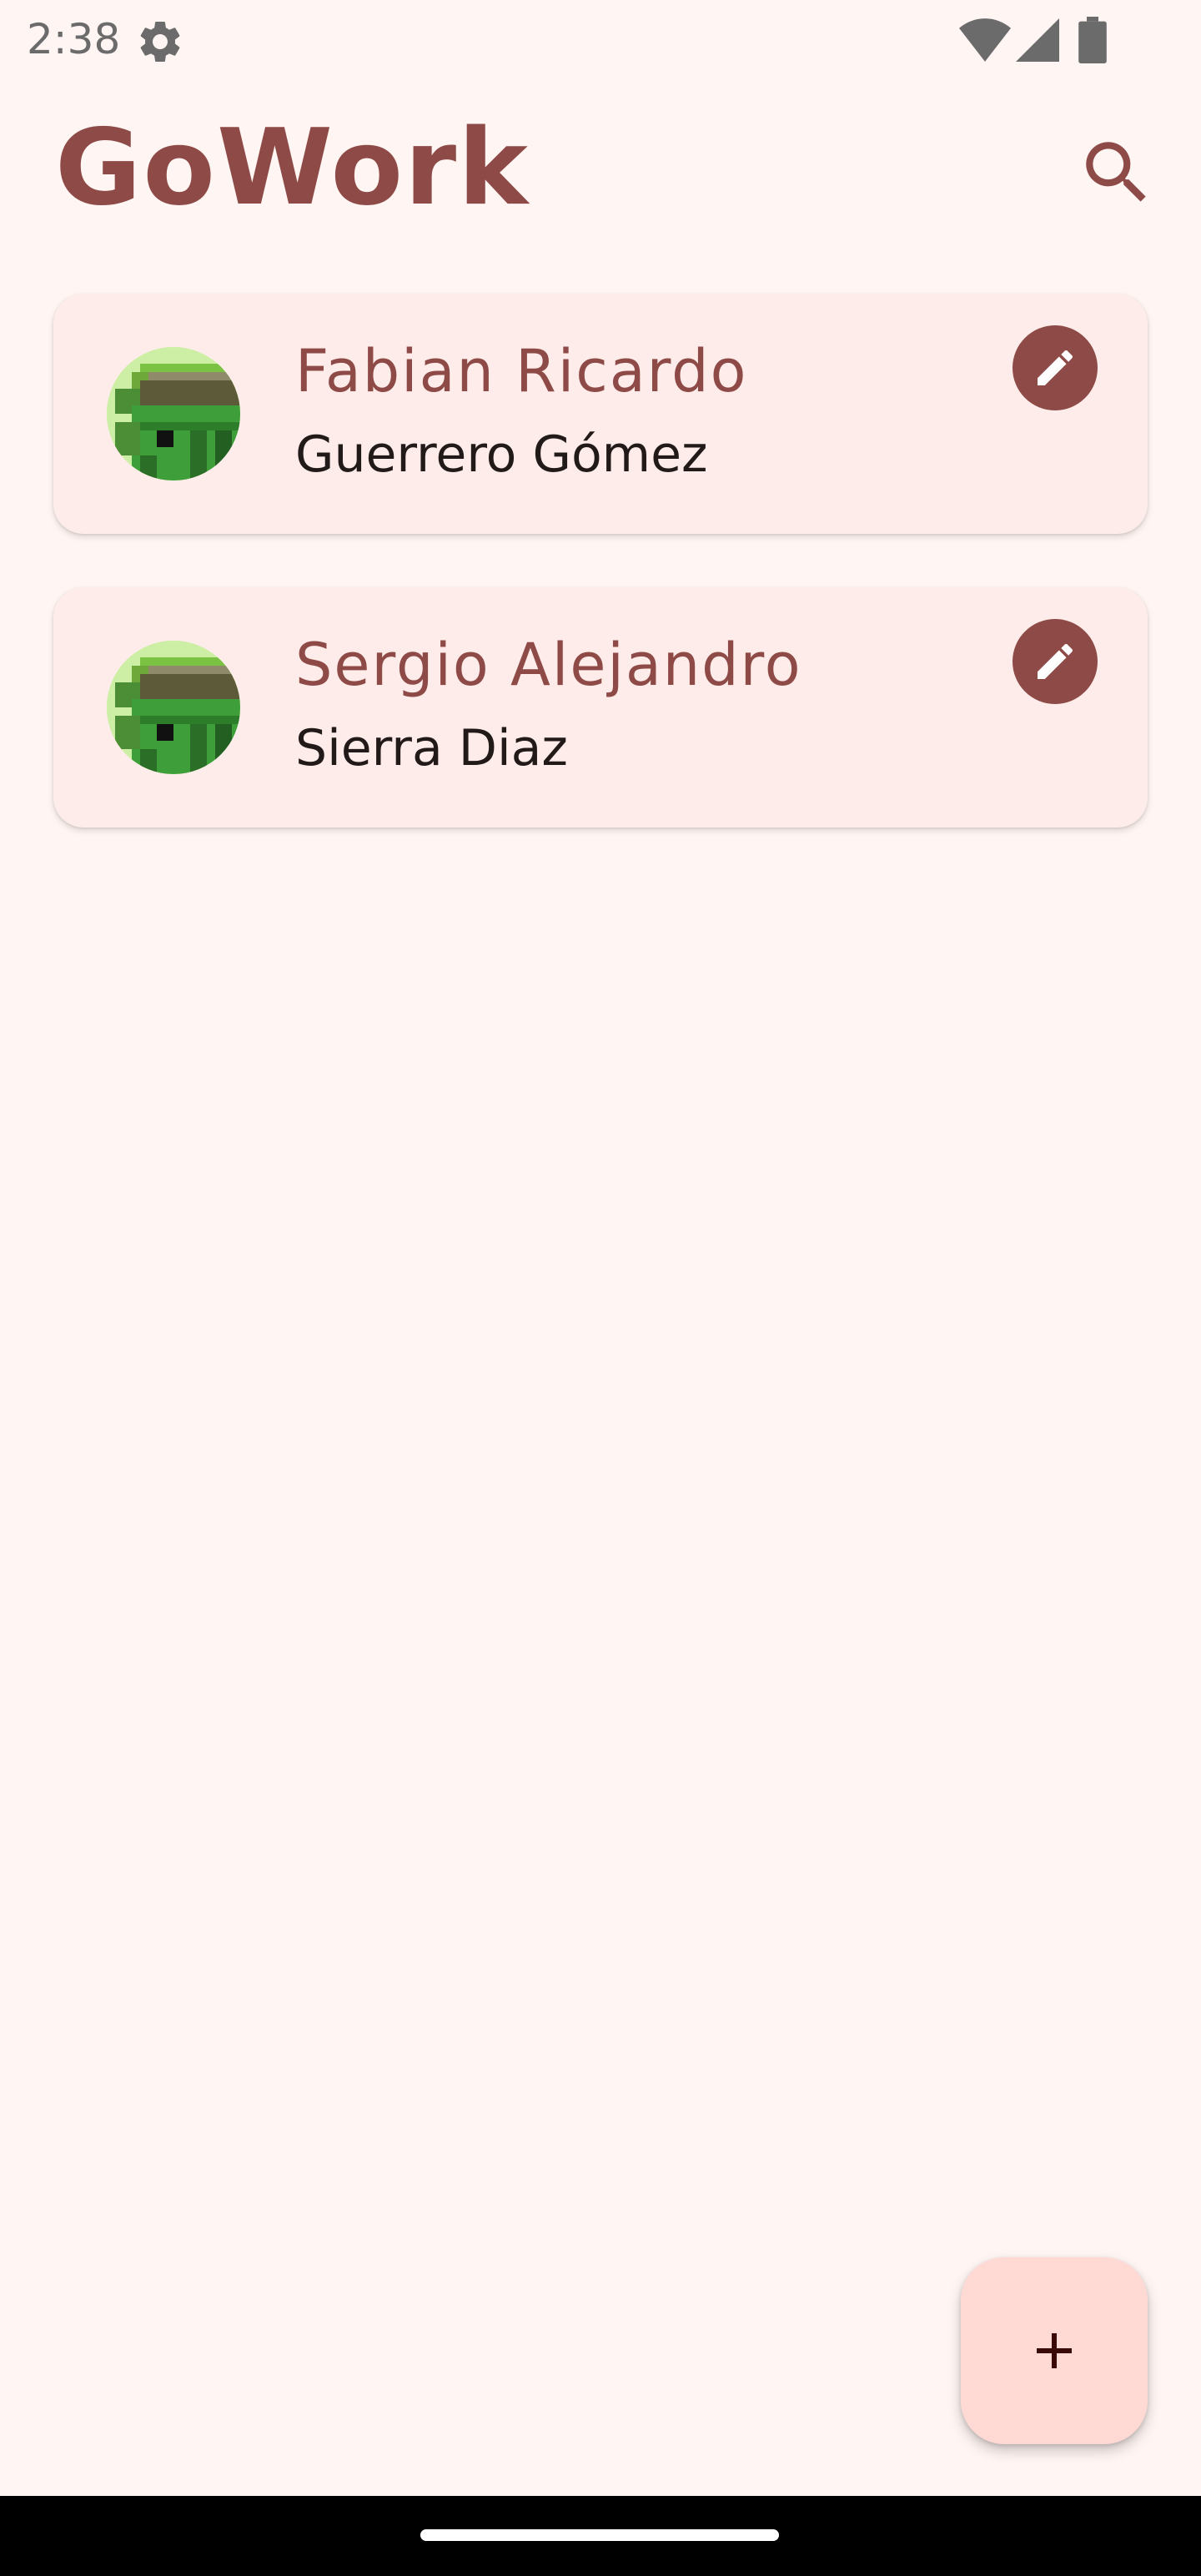  Describe the element at coordinates (1093, 40) in the screenshot. I see `battery-icon` at that location.